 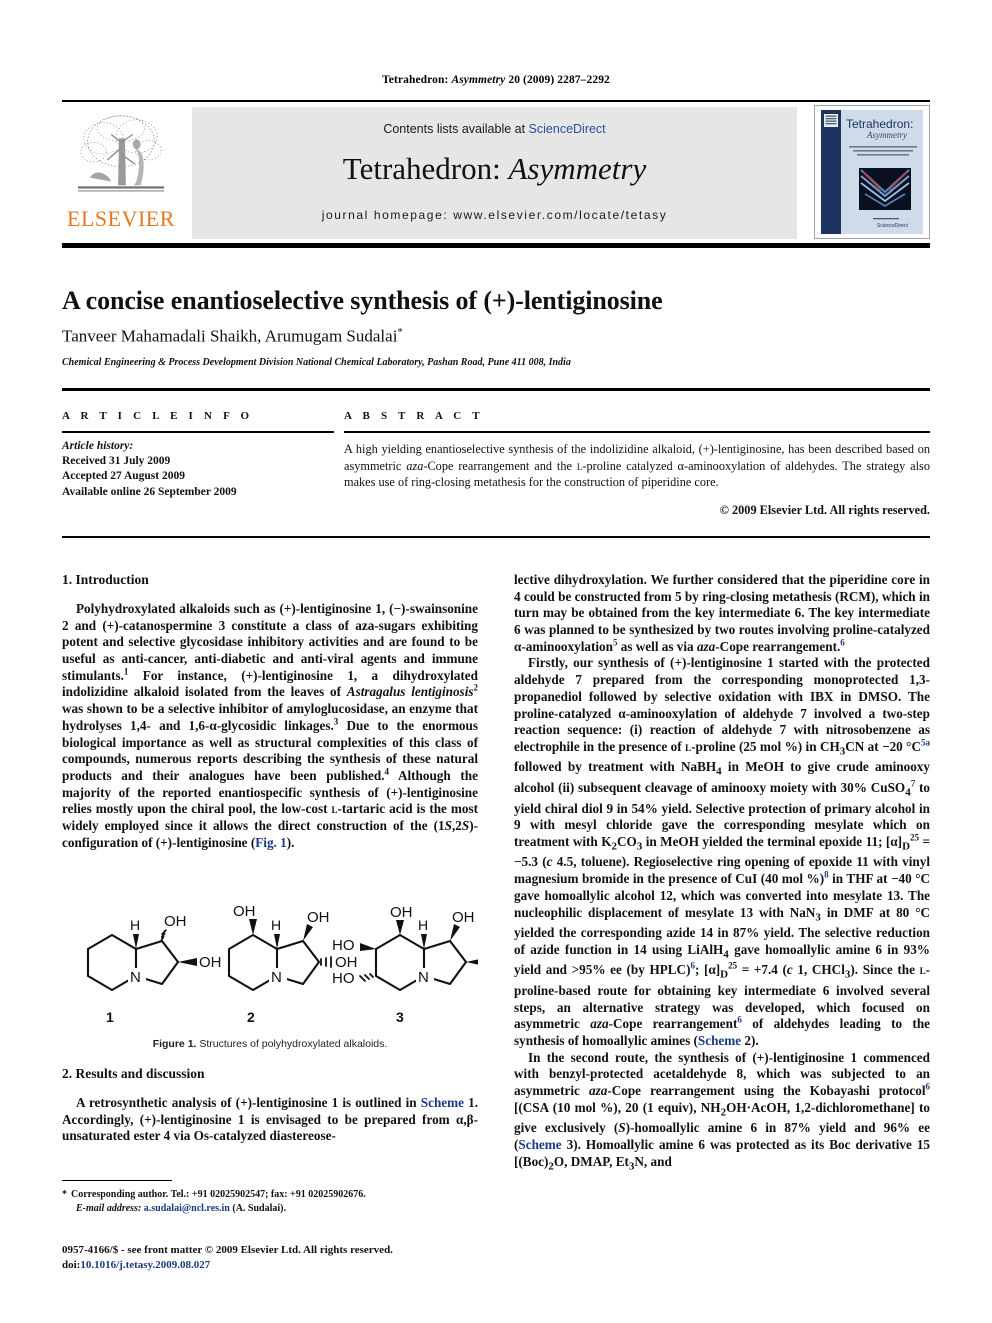 What do you see at coordinates (456, 129) in the screenshot?
I see `contents-prefix: Contents lists available at` at bounding box center [456, 129].